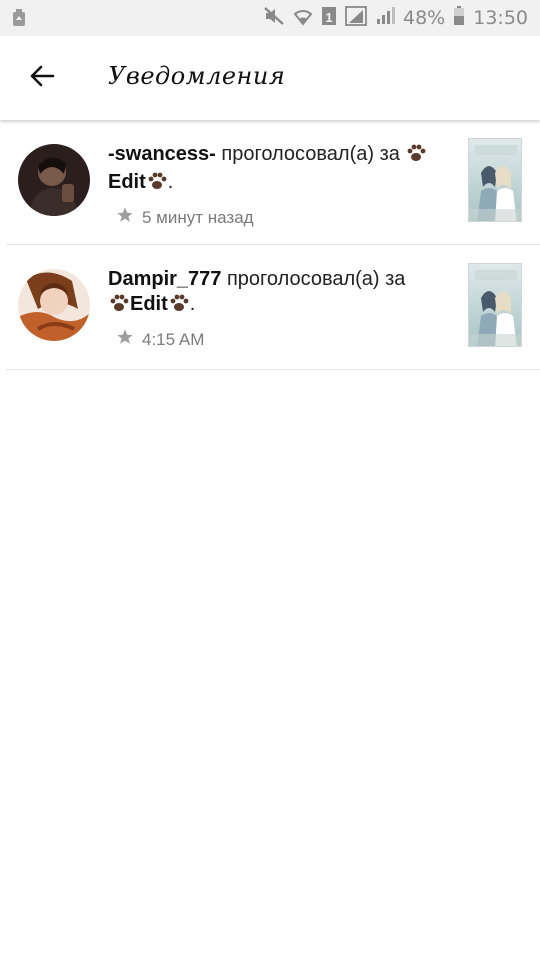 The image size is (540, 960). Describe the element at coordinates (197, 76) in the screenshot. I see `page-title: Уведомления` at that location.